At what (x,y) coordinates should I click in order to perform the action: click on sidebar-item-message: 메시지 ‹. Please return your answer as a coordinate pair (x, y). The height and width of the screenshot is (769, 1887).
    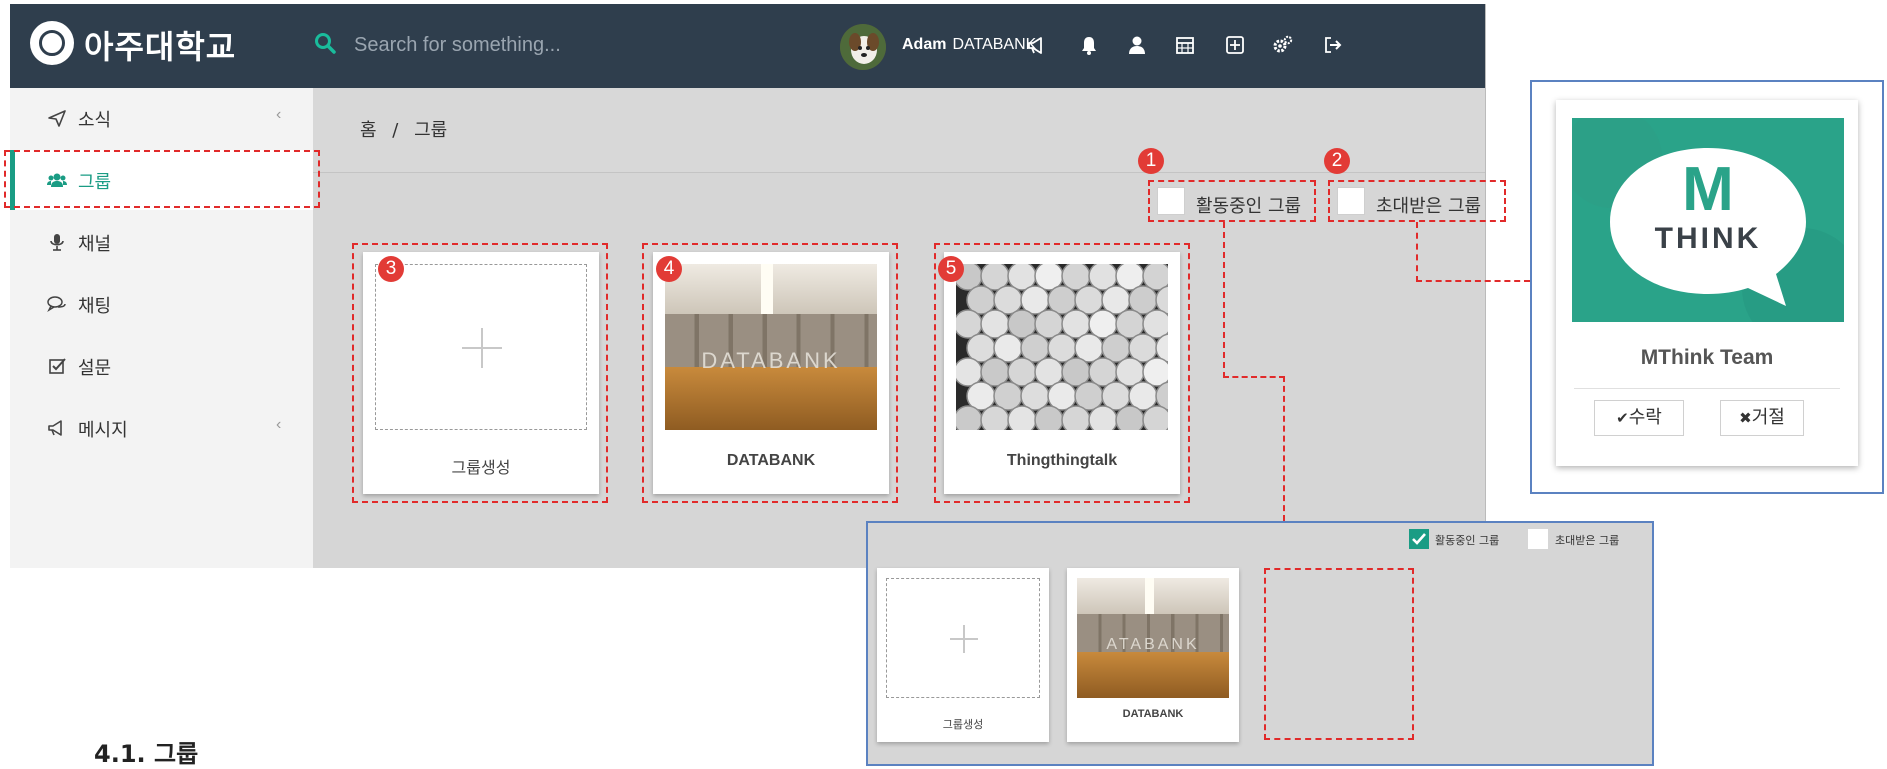
    Looking at the image, I should click on (161, 428).